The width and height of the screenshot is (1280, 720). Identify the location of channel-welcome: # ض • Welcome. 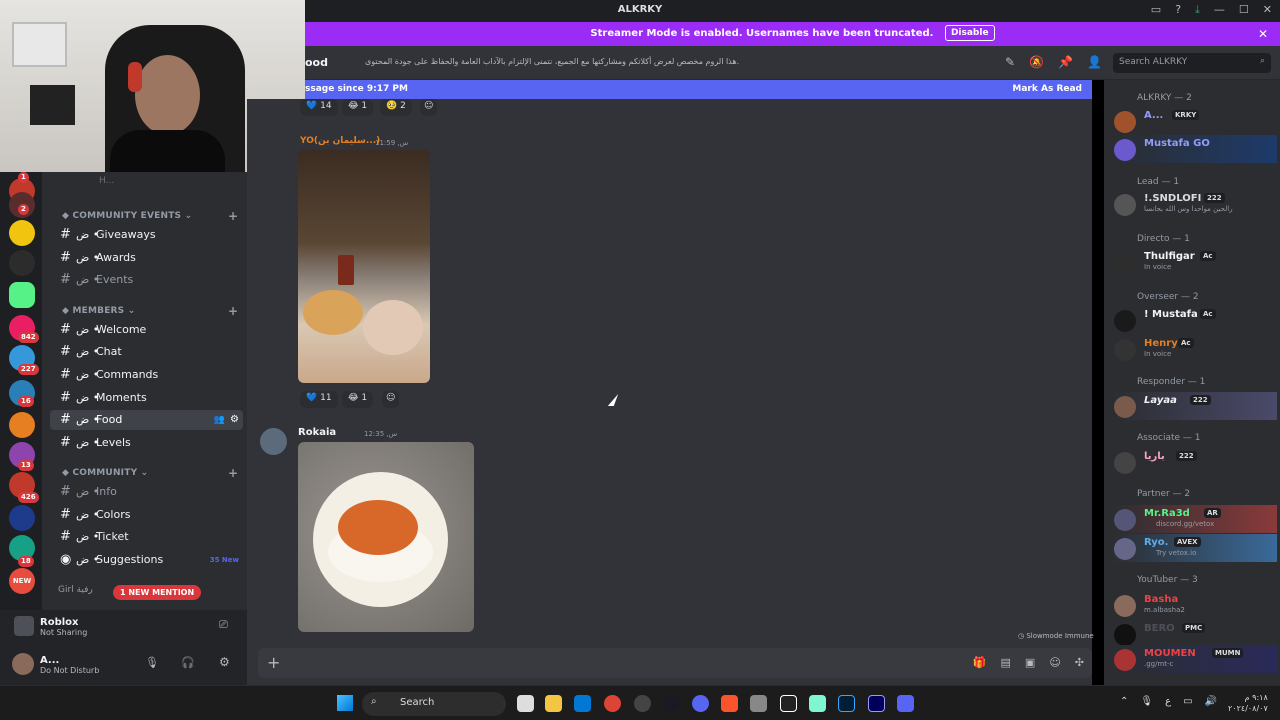
(146, 330).